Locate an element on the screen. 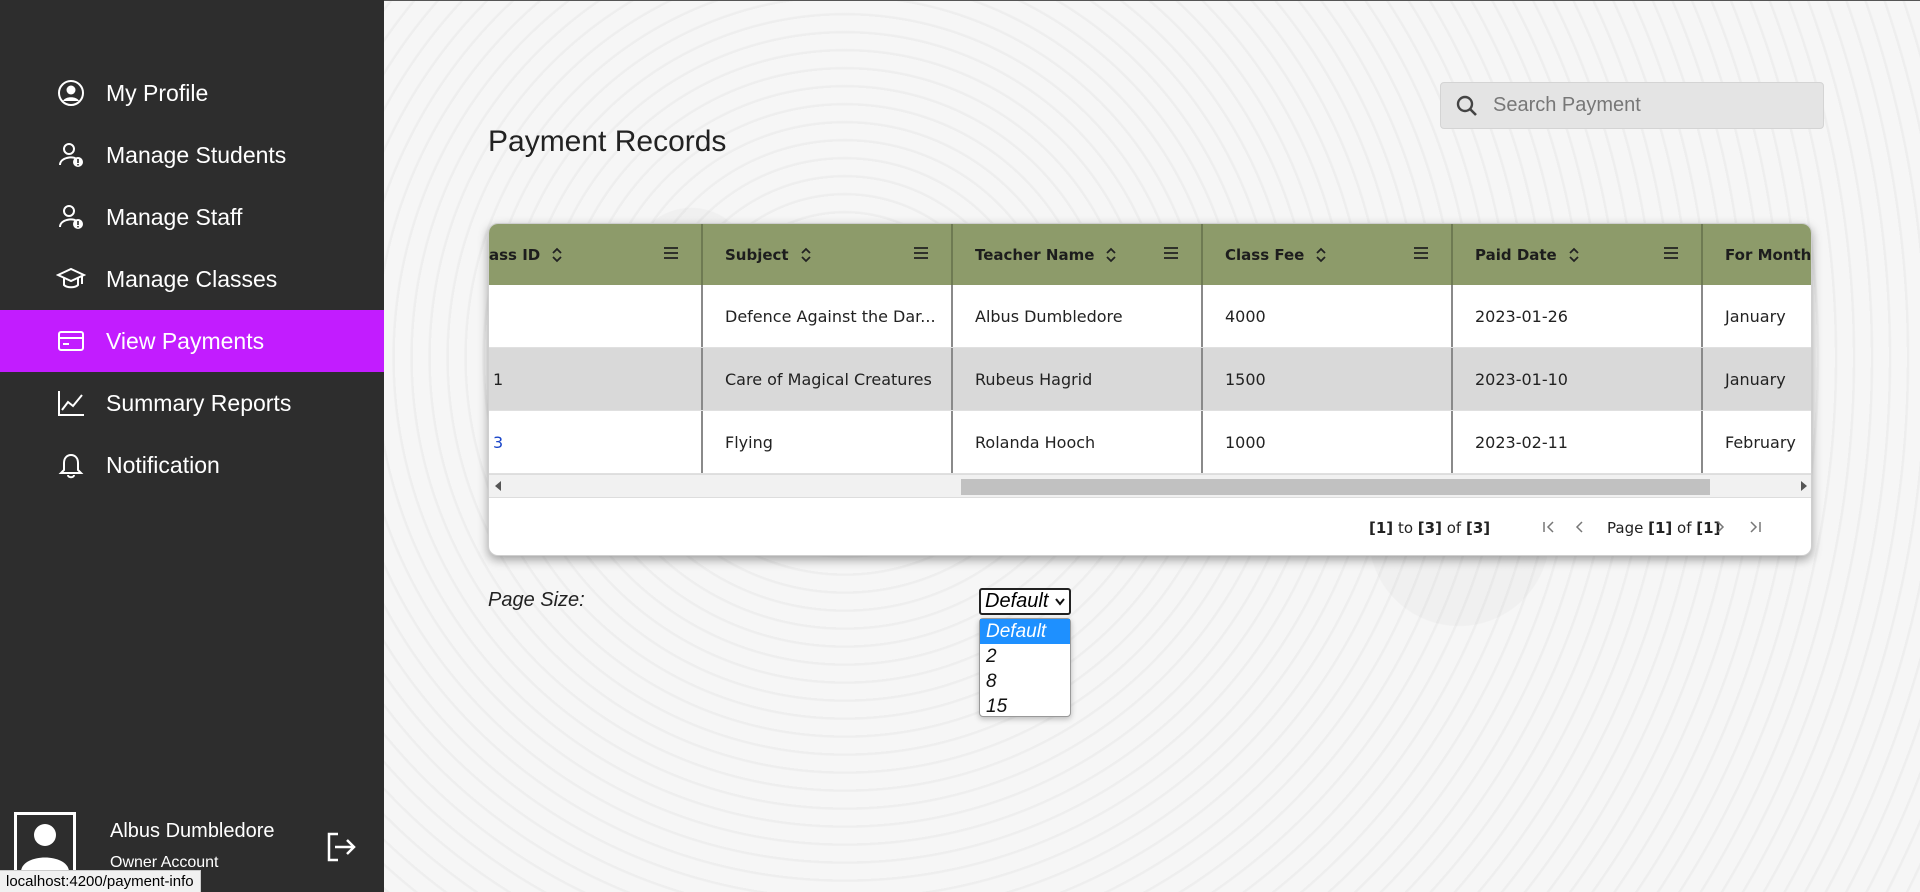 The image size is (1920, 892). scrollbar-thumb is located at coordinates (1335, 487).